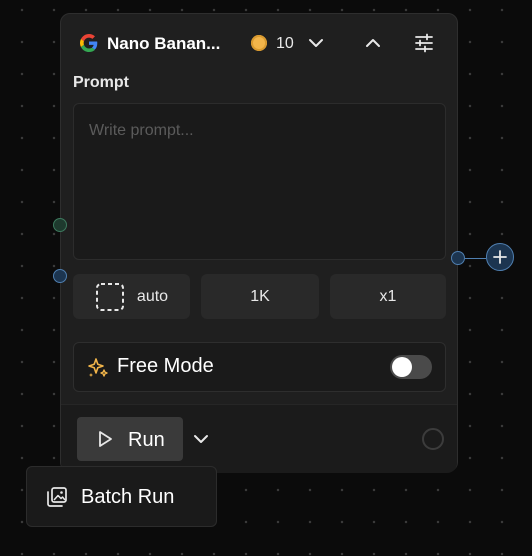 This screenshot has height=556, width=532. I want to click on batch-run-label: Batch Run, so click(128, 497).